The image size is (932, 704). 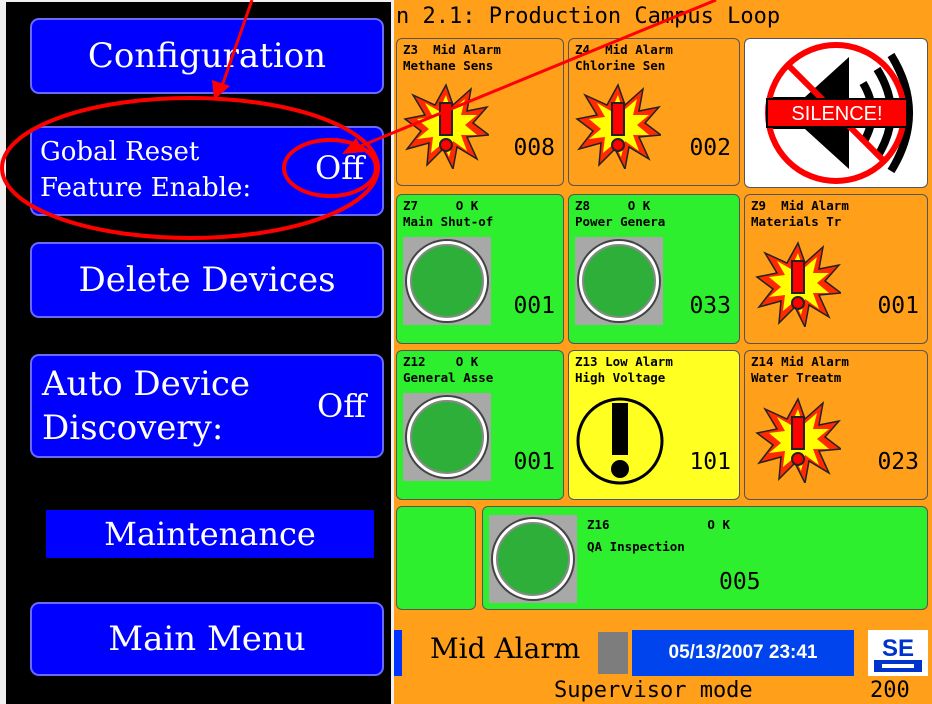 What do you see at coordinates (710, 306) in the screenshot?
I see `zone-value: 033` at bounding box center [710, 306].